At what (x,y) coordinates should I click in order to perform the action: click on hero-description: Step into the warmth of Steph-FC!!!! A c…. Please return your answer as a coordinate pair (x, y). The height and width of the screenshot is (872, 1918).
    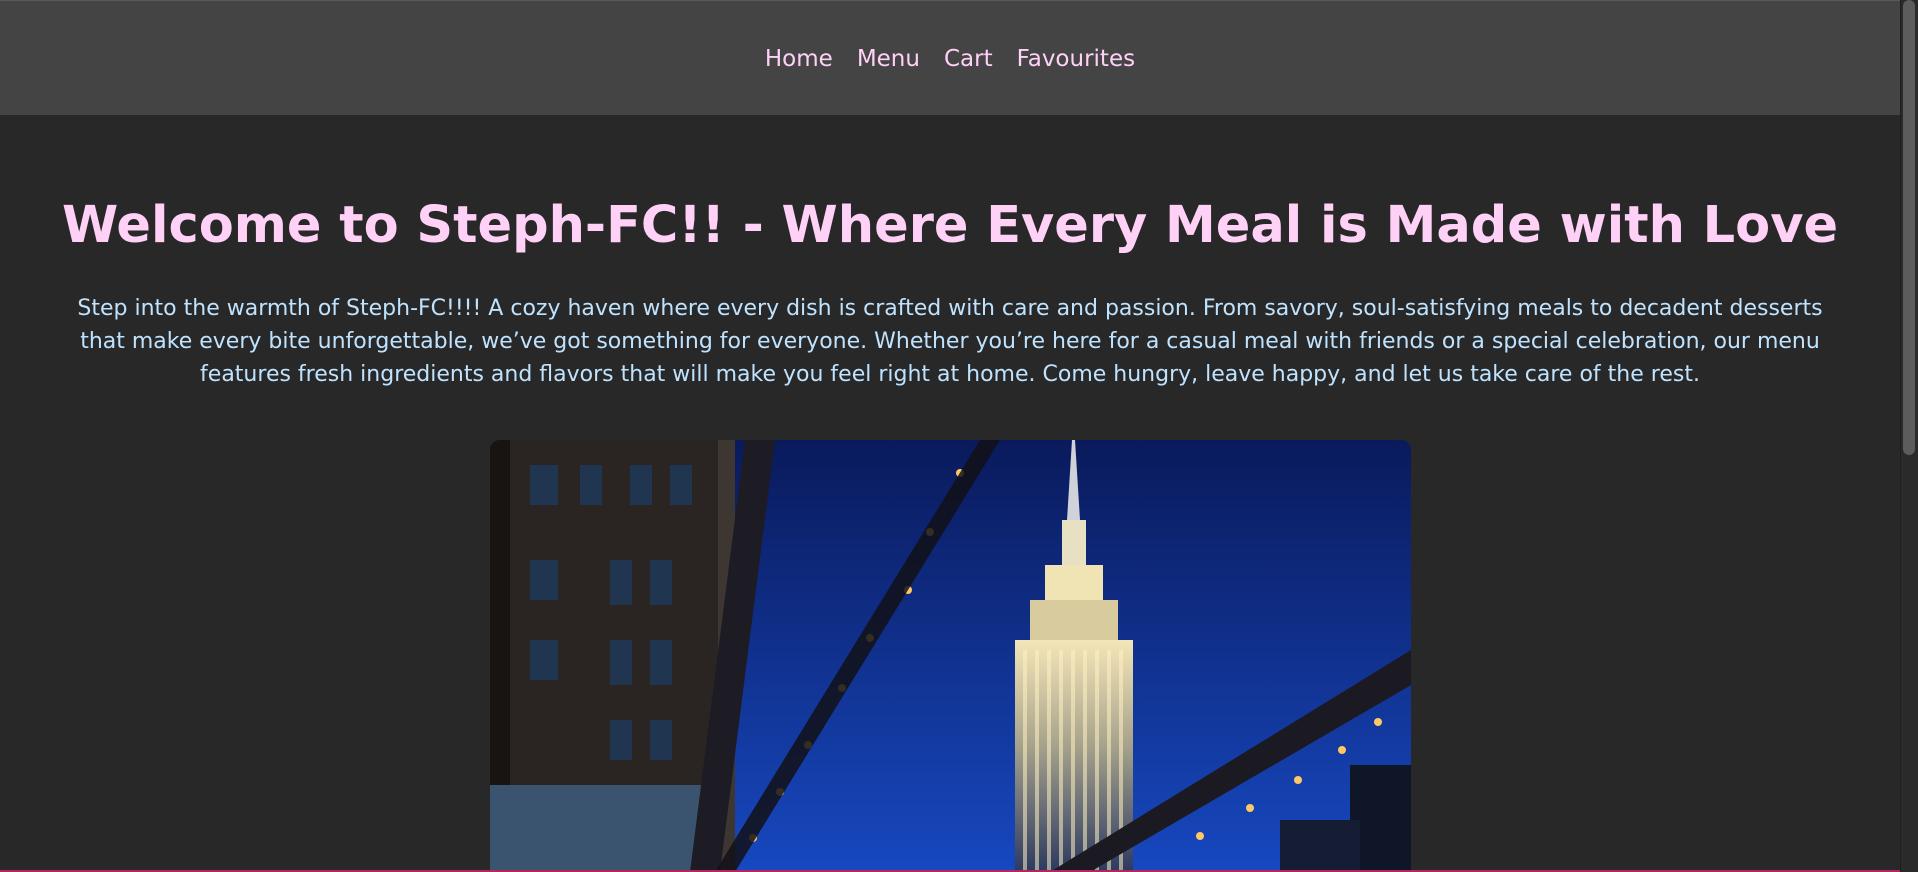
    Looking at the image, I should click on (950, 341).